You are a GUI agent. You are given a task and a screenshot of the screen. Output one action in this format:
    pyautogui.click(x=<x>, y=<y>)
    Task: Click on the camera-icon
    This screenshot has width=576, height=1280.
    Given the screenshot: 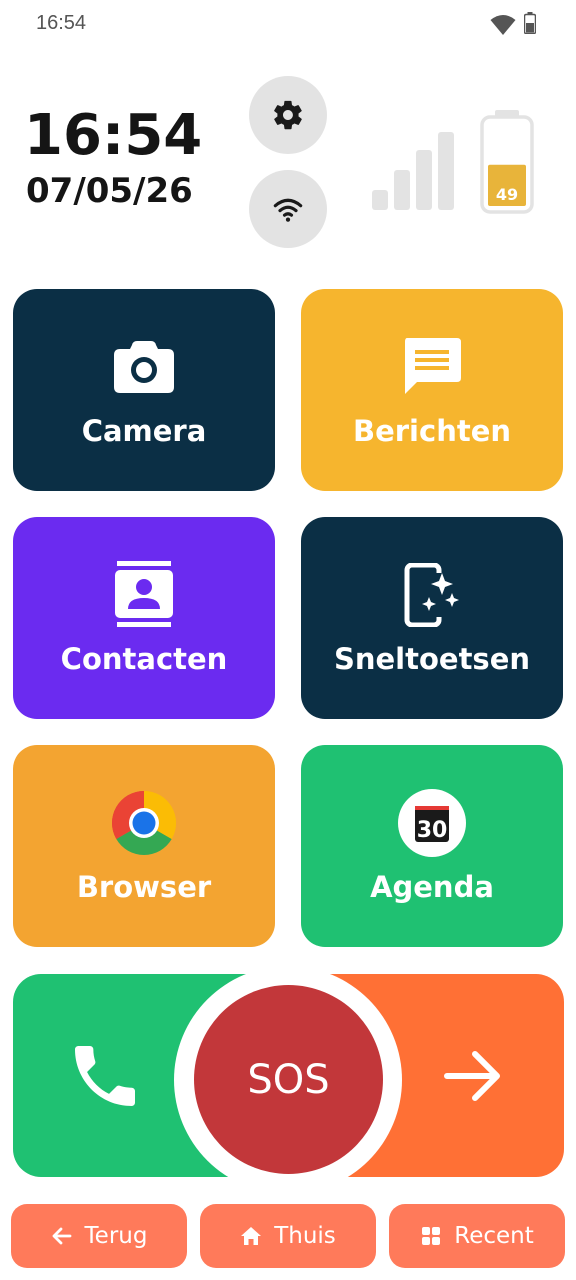 What is the action you would take?
    pyautogui.click(x=144, y=367)
    